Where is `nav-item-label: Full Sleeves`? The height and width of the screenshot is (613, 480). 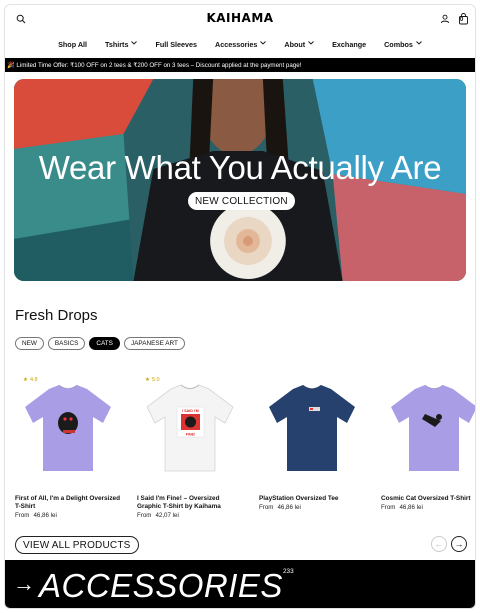
nav-item-label: Full Sleeves is located at coordinates (176, 44).